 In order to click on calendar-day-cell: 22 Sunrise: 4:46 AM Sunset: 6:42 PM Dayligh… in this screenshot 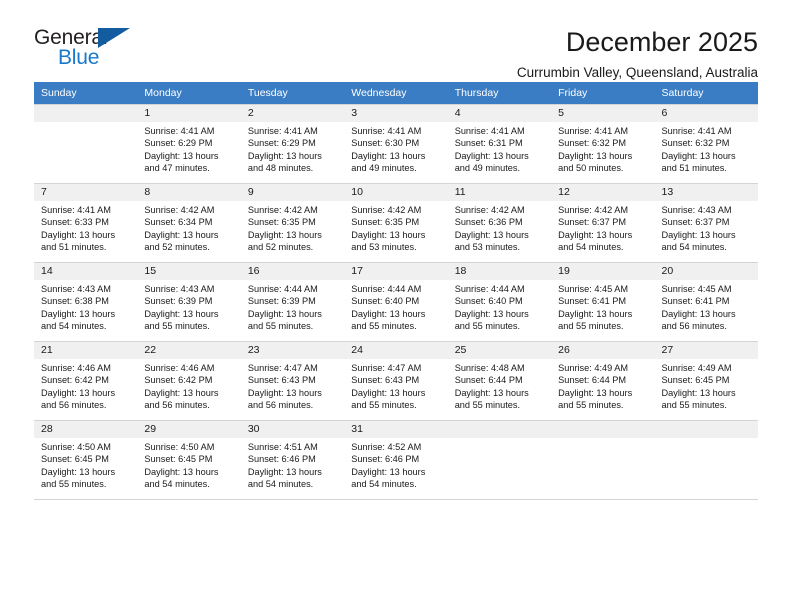, I will do `click(189, 381)`.